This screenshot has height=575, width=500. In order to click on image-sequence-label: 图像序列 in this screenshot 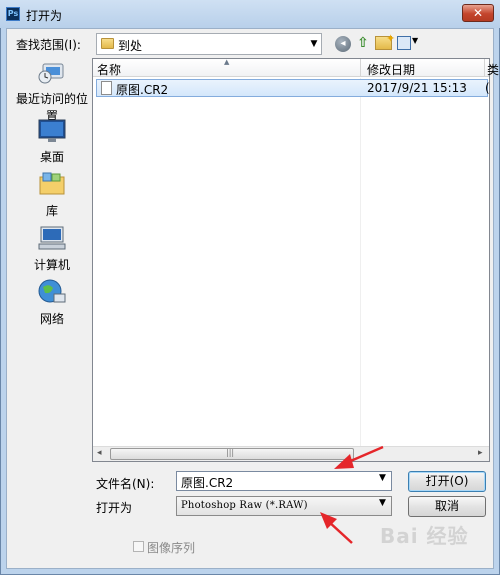, I will do `click(171, 548)`.